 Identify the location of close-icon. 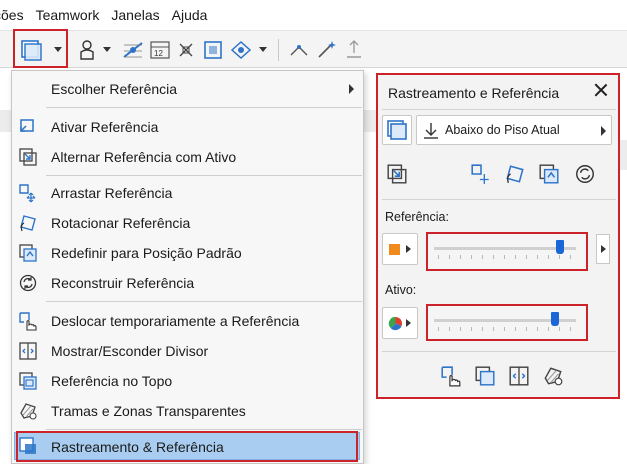
(601, 90).